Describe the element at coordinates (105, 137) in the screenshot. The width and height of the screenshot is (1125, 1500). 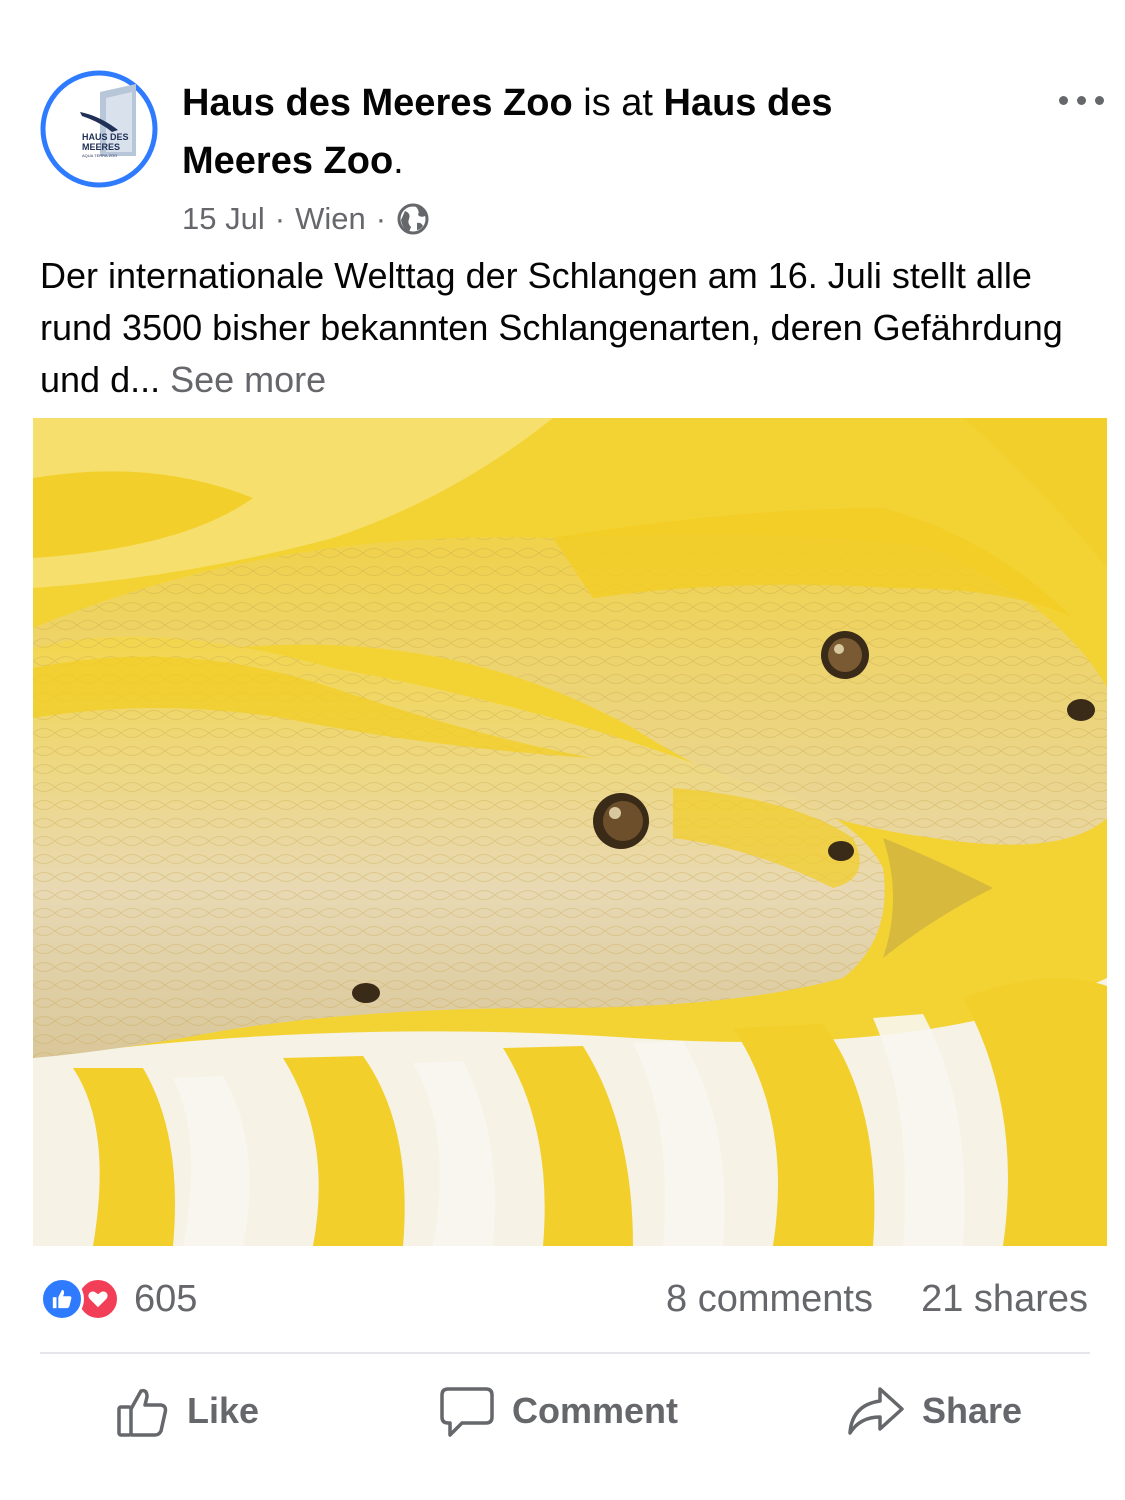
I see `logo-text-line1: HAUS DES` at that location.